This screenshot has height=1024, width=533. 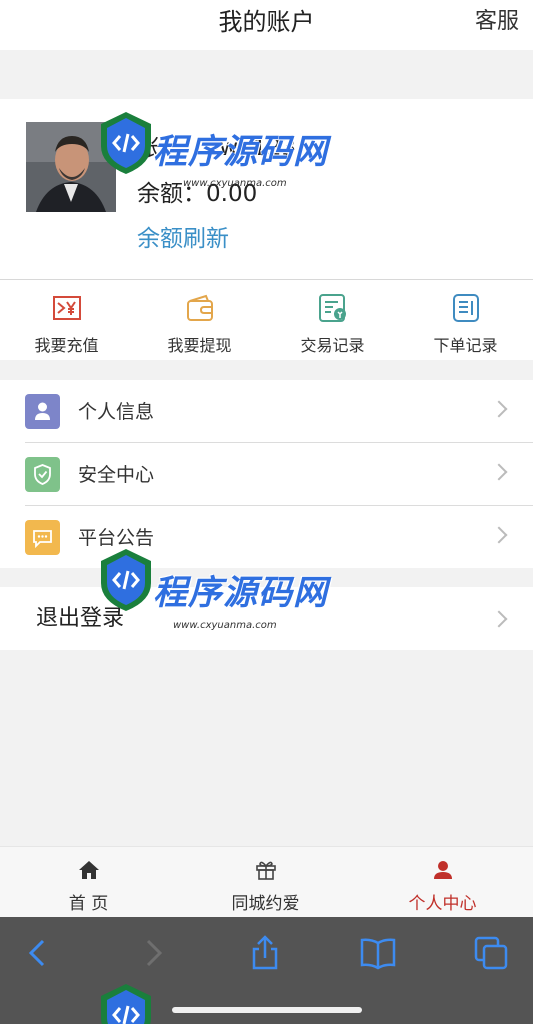 I want to click on order-record-icon, so click(x=465, y=308).